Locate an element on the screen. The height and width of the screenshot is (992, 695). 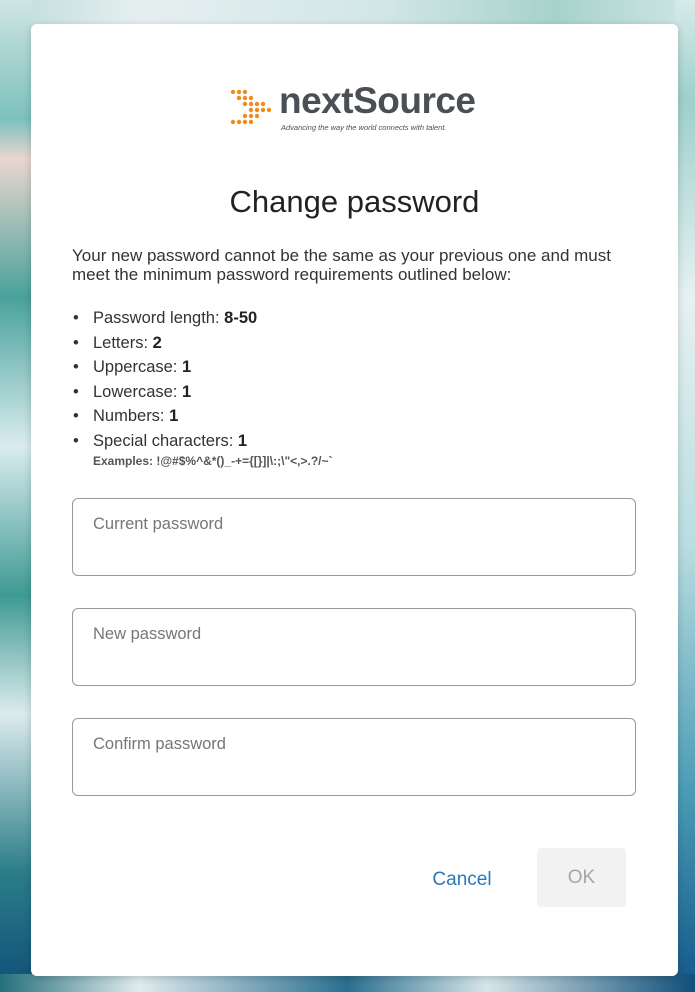
requirement-special-characters: Special characters: 1 is located at coordinates (352, 441).